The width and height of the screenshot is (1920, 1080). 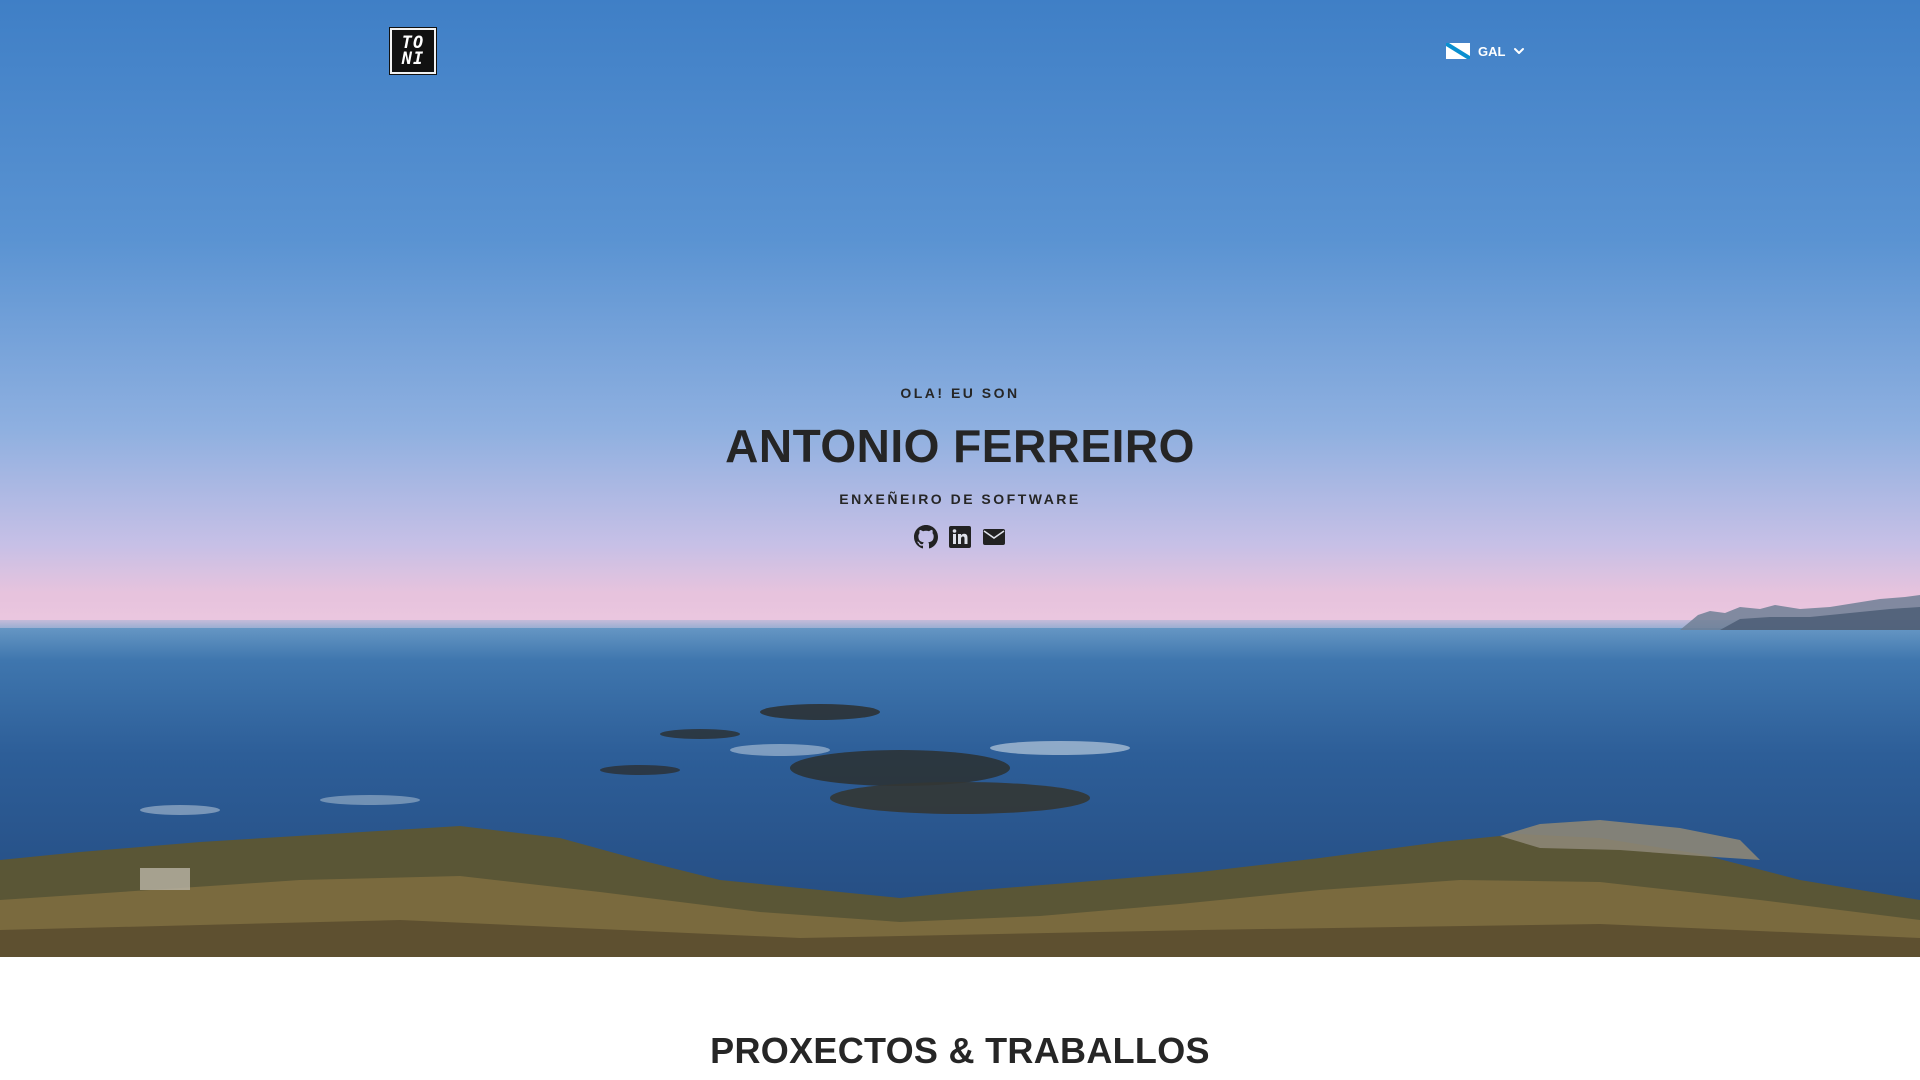 What do you see at coordinates (1458, 51) in the screenshot?
I see `galicia-flag-icon` at bounding box center [1458, 51].